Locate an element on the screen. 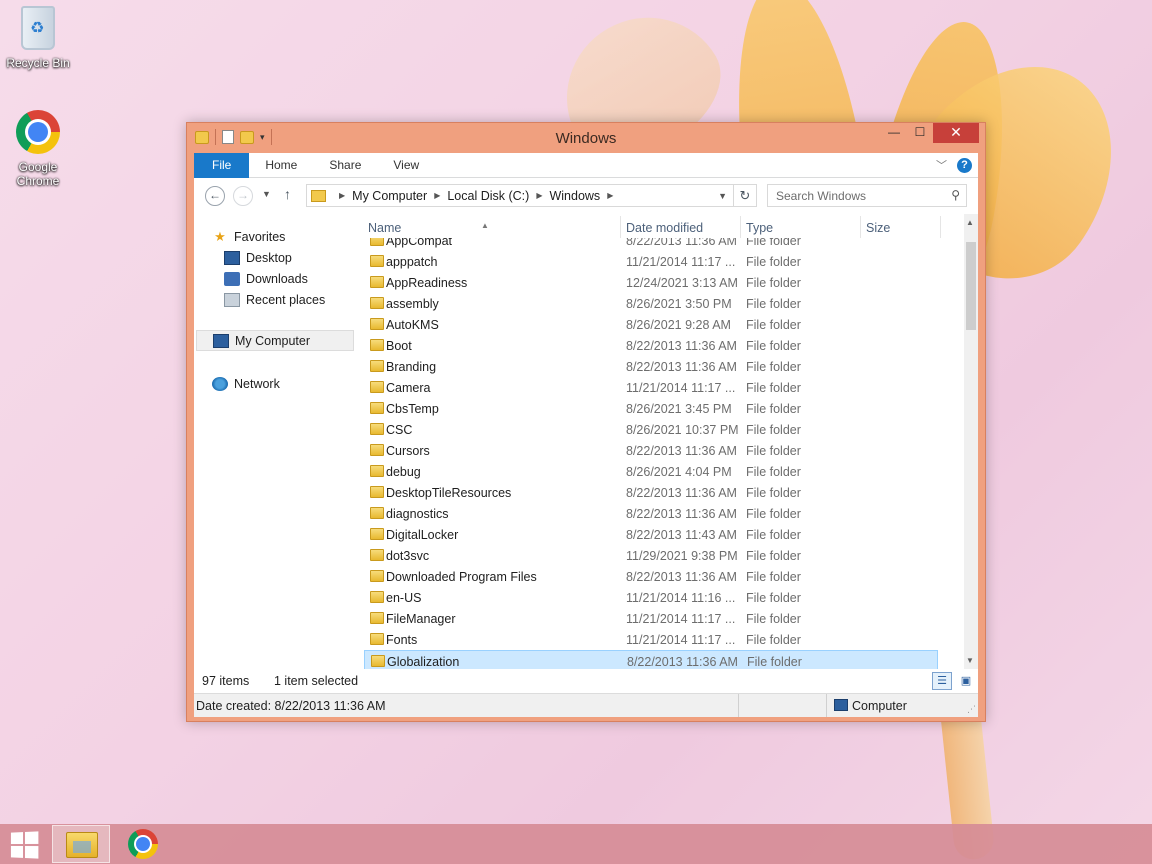 Image resolution: width=1152 pixels, height=864 pixels. search-placeholder: Search Windows is located at coordinates (821, 196).